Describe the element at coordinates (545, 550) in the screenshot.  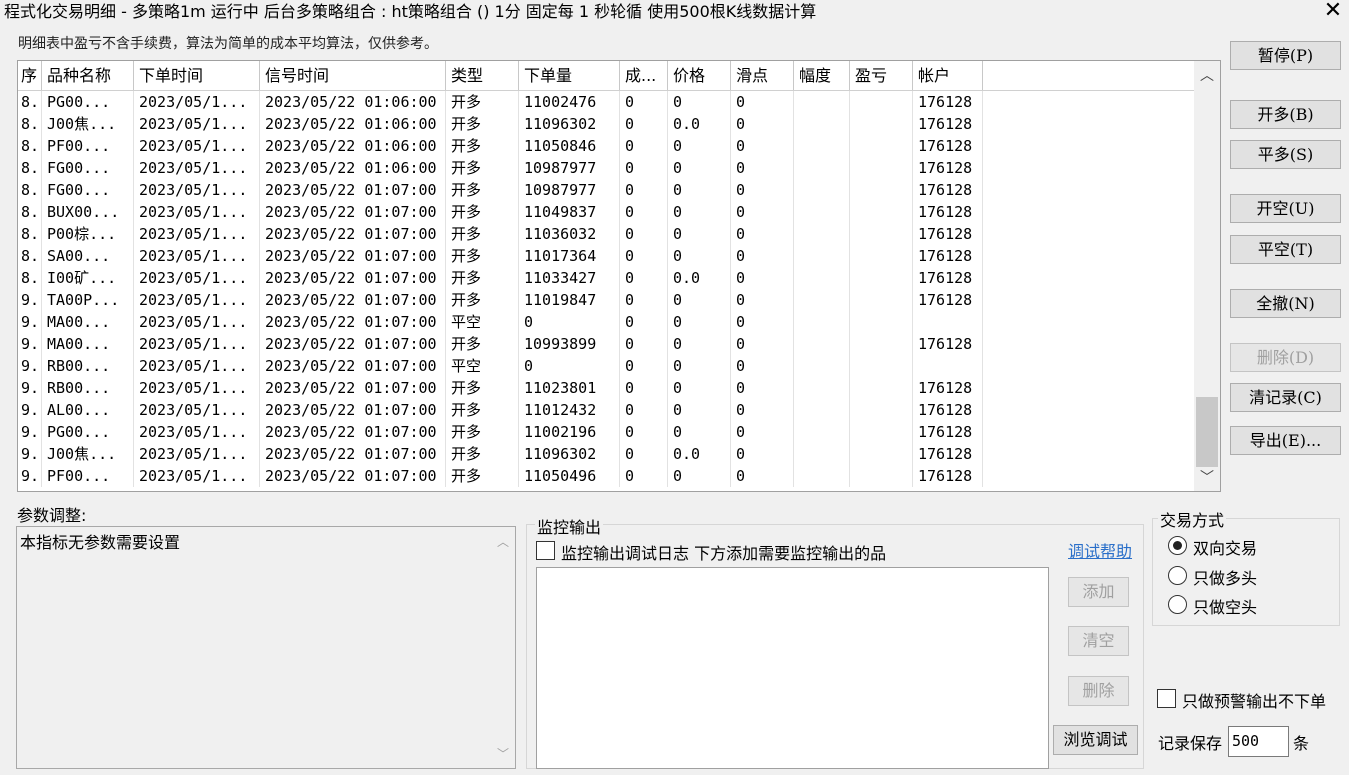
I see `monitor-checkbox` at that location.